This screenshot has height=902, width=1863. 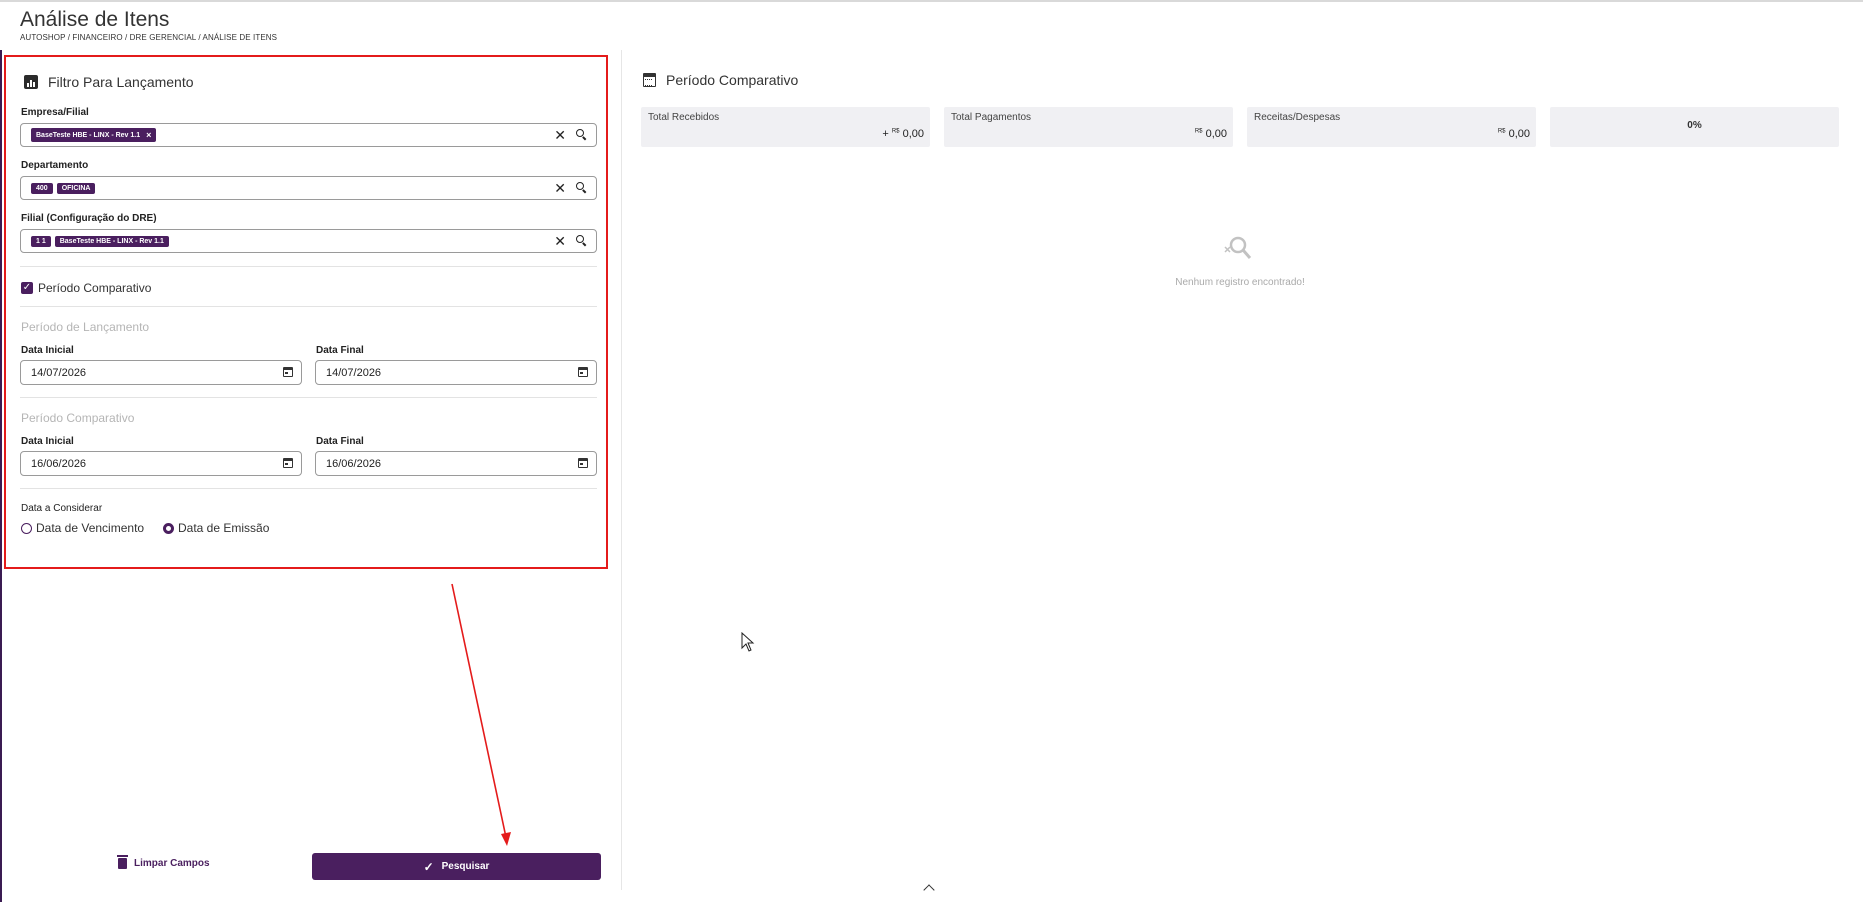 I want to click on departamento-field: 400 OFICINA ✕, so click(x=308, y=188).